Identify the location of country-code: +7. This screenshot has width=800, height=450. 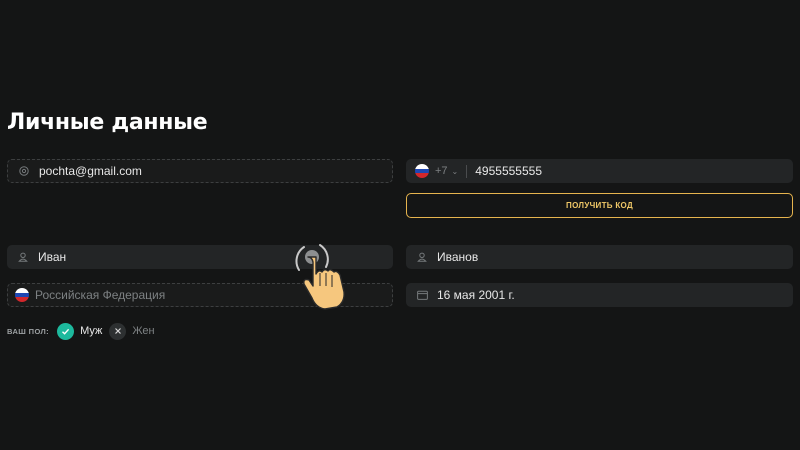
(441, 171).